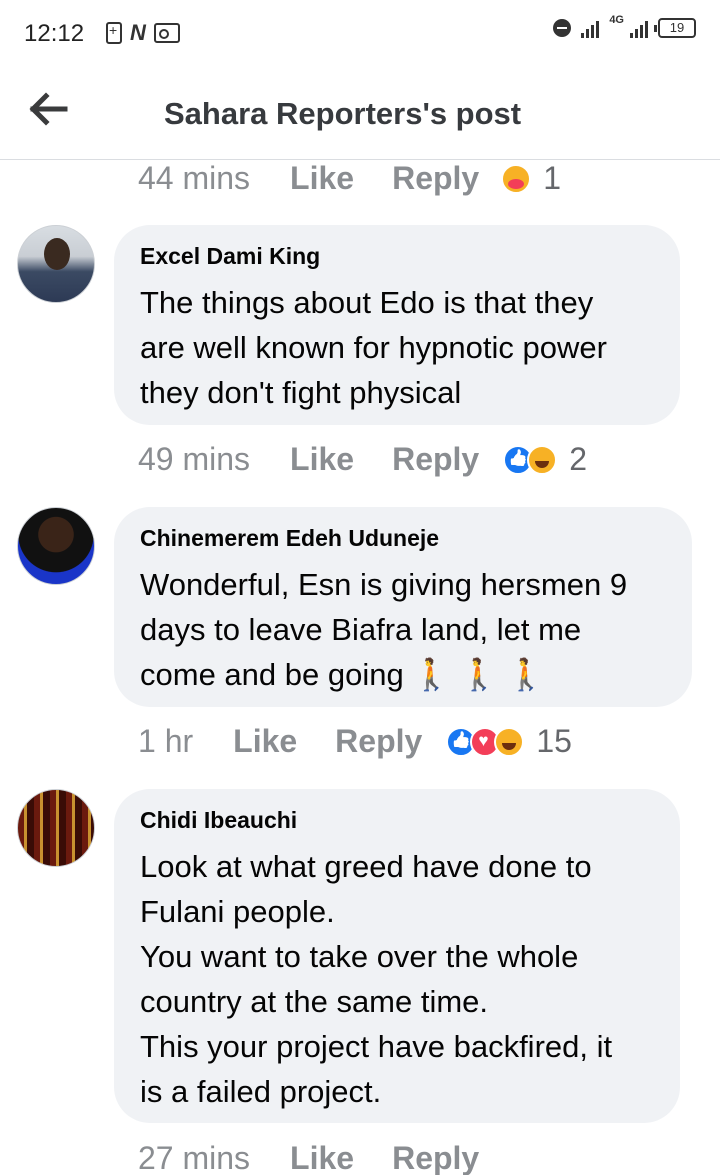 Image resolution: width=720 pixels, height=1175 pixels. Describe the element at coordinates (590, 28) in the screenshot. I see `signal-icon` at that location.